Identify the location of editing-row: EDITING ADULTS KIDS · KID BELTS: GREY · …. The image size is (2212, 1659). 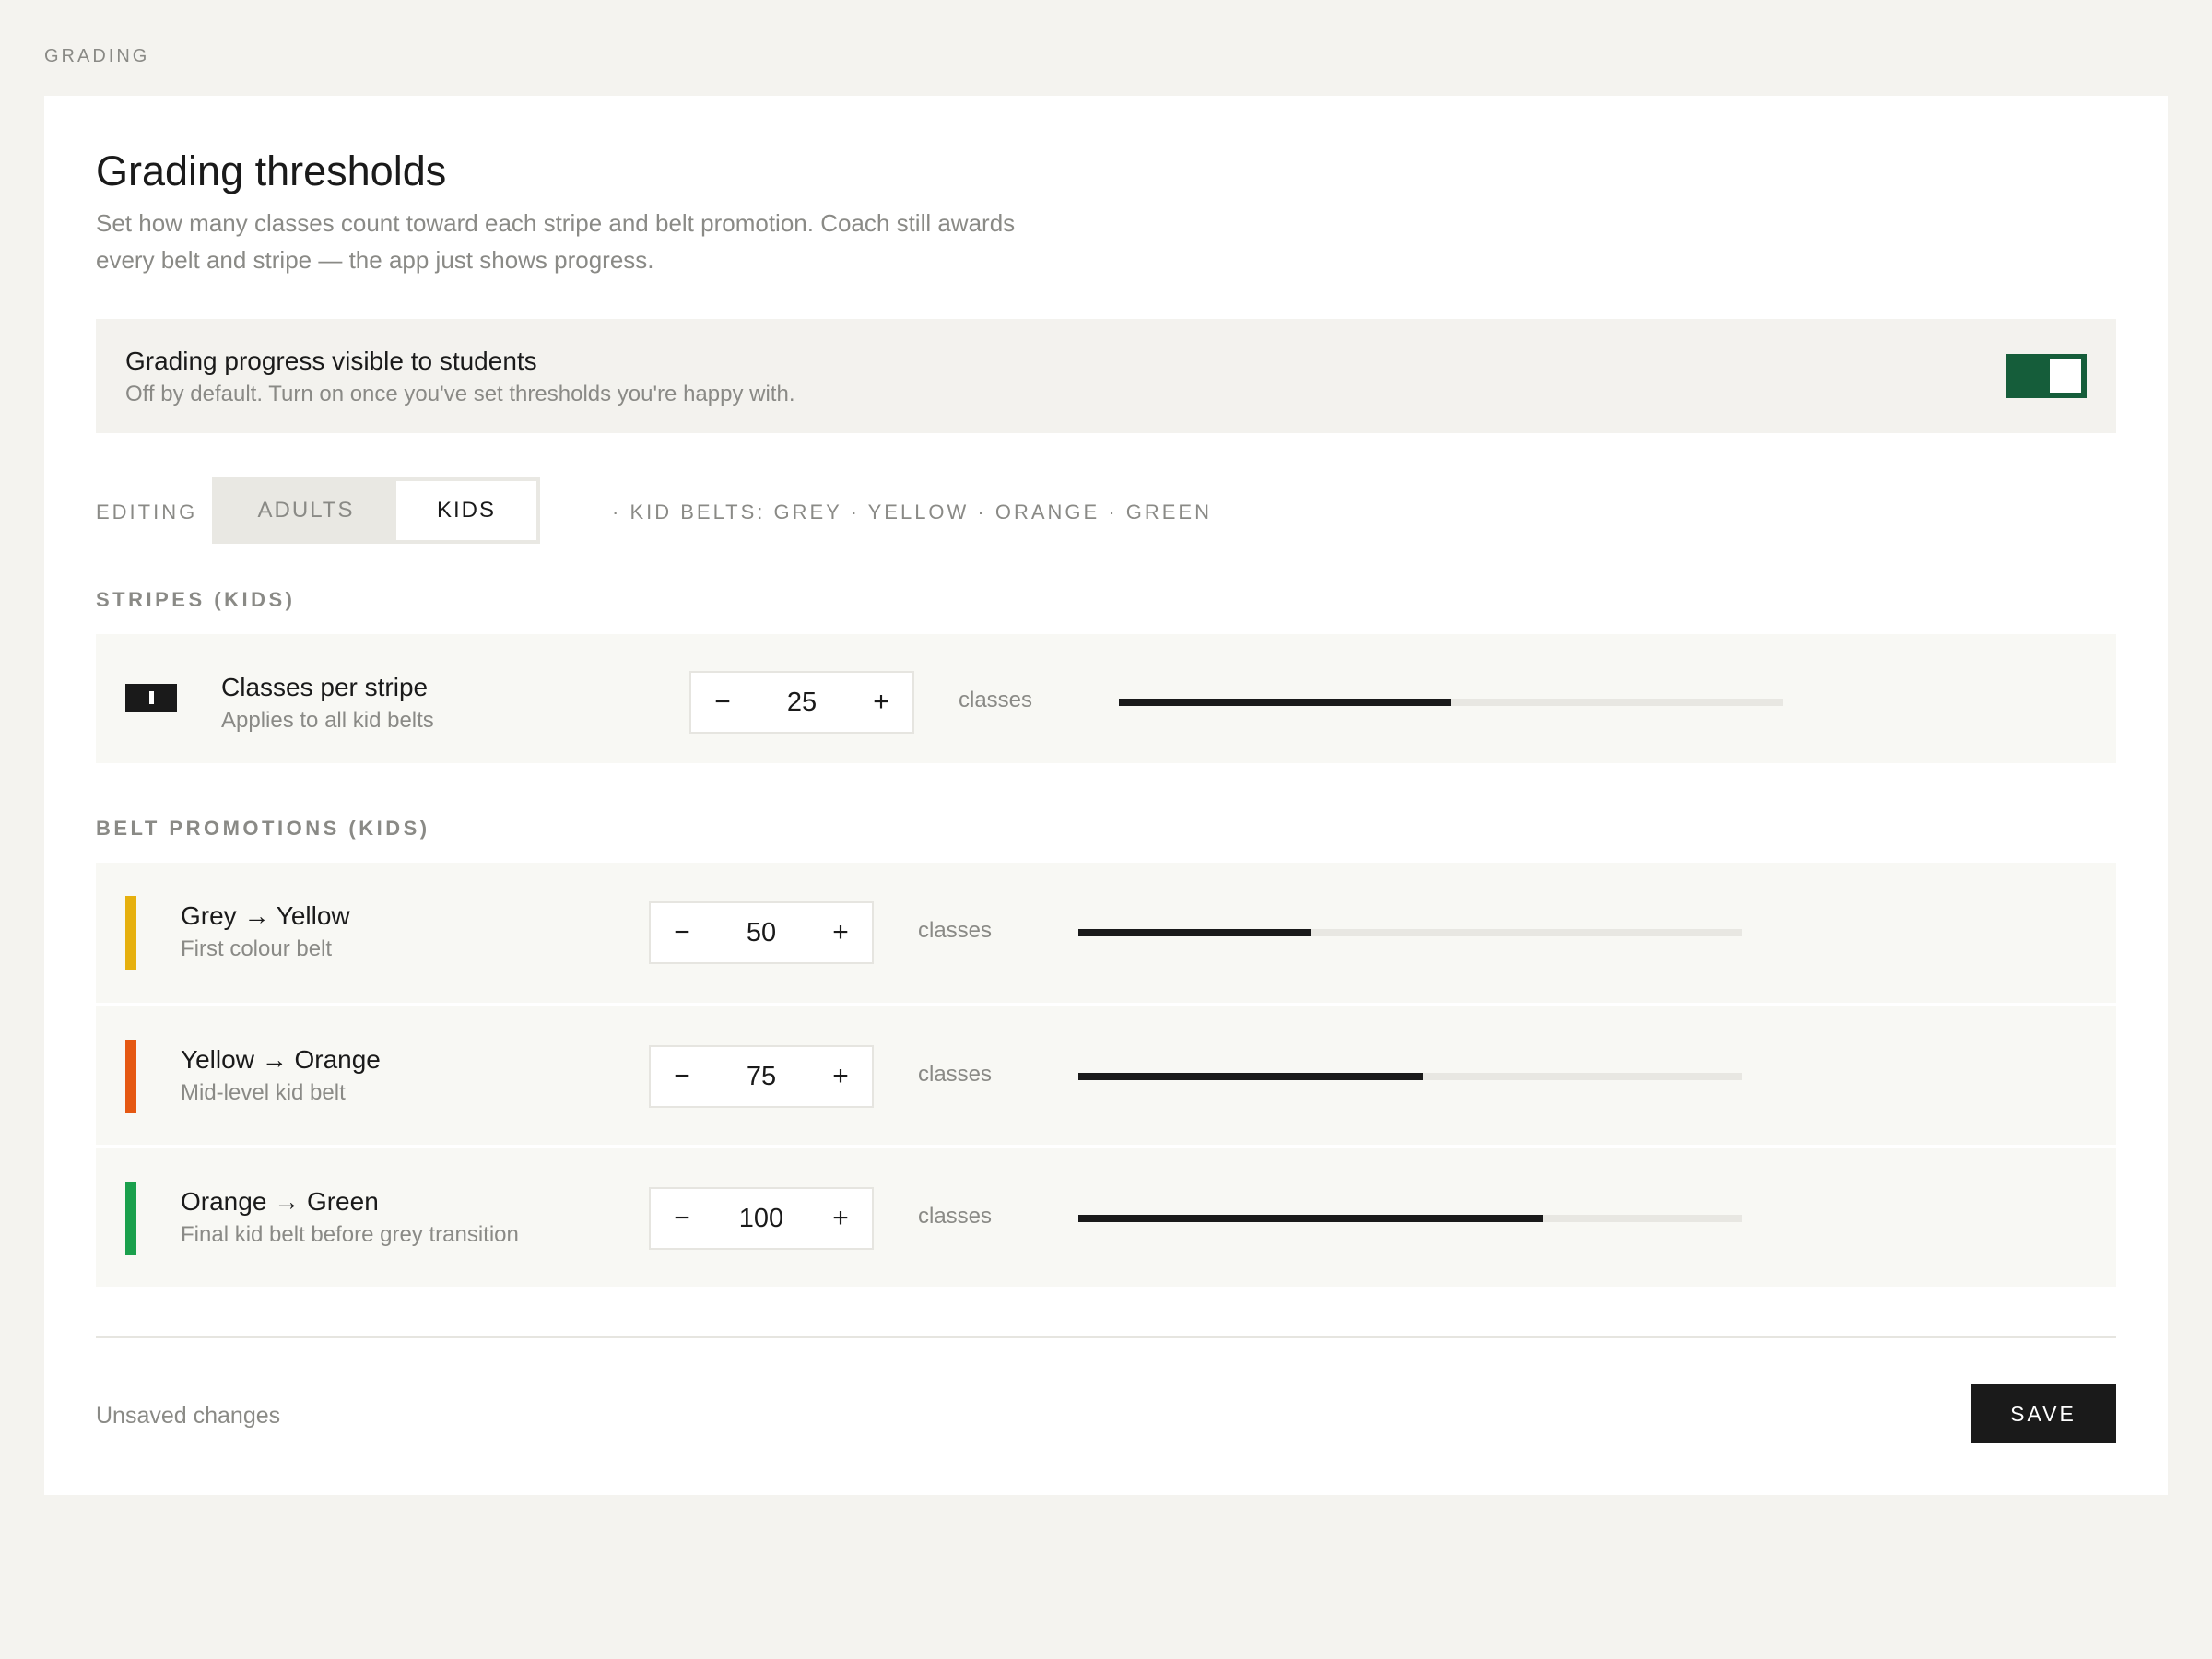
(1106, 510).